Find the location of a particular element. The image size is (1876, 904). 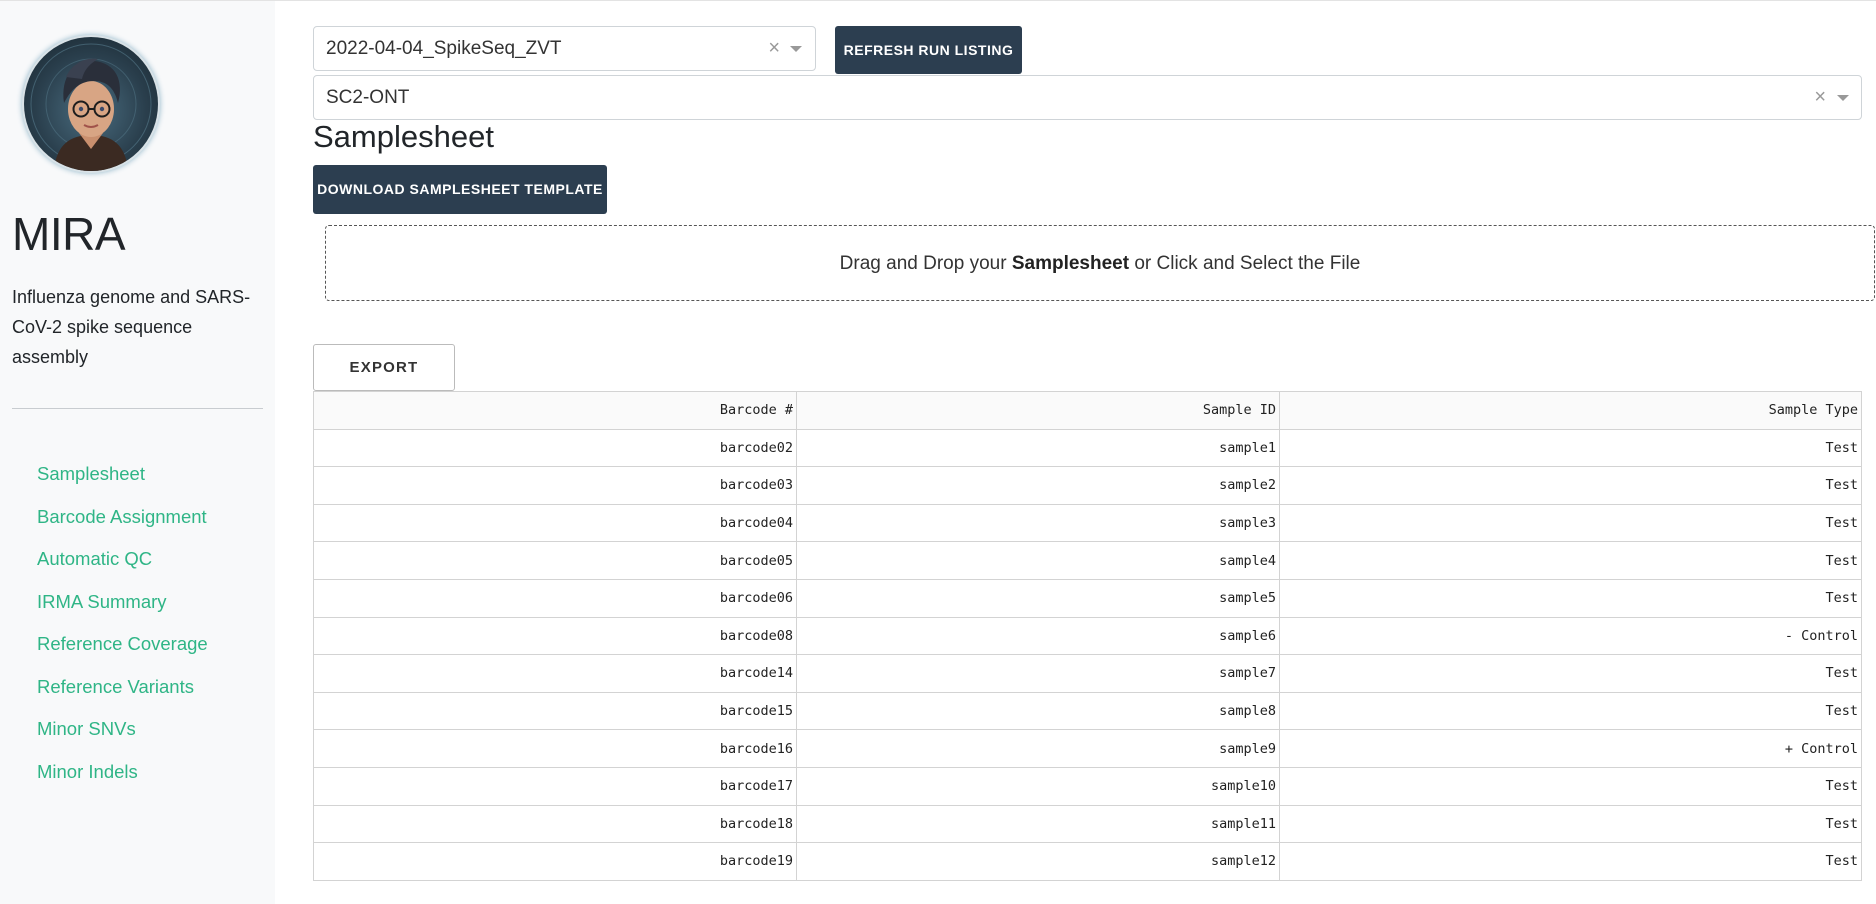

download-samplesheet-template-button: DOWNLOAD SAMPLESHEET TEMPLATE is located at coordinates (460, 189).